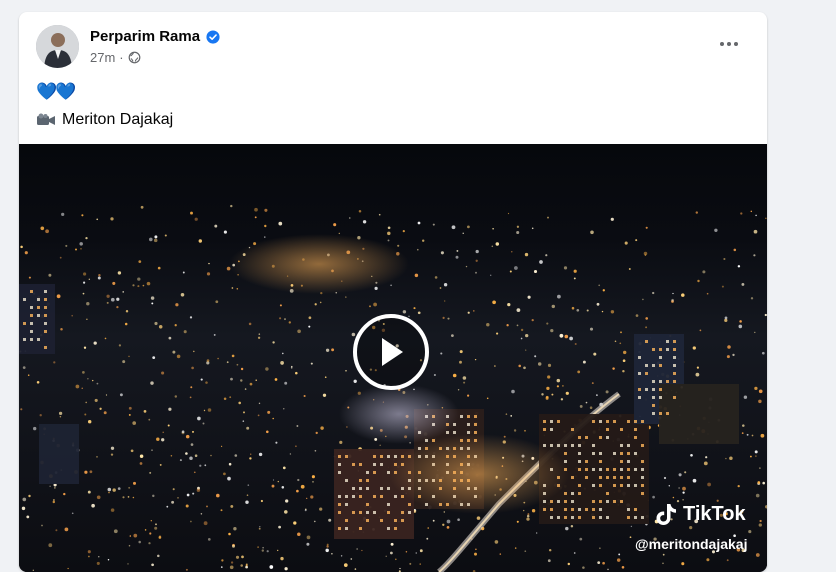  I want to click on tiktok-watermark: TikTok, so click(700, 514).